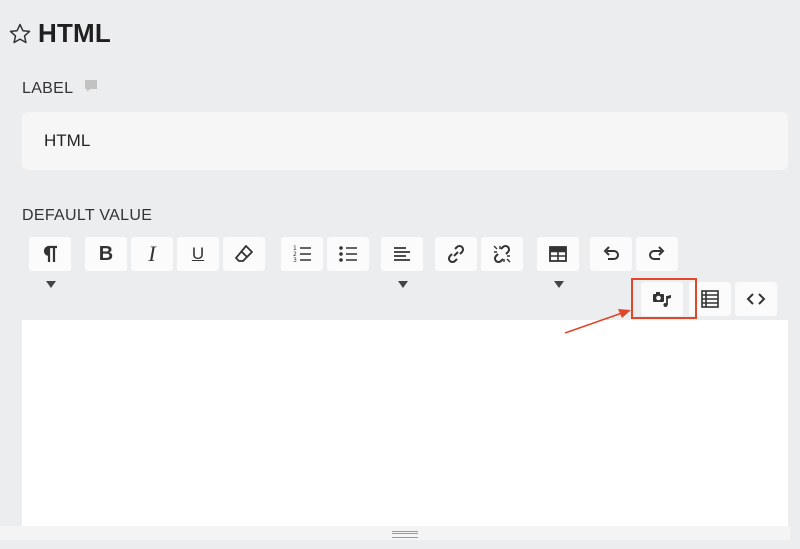  I want to click on list-view-icon, so click(710, 299).